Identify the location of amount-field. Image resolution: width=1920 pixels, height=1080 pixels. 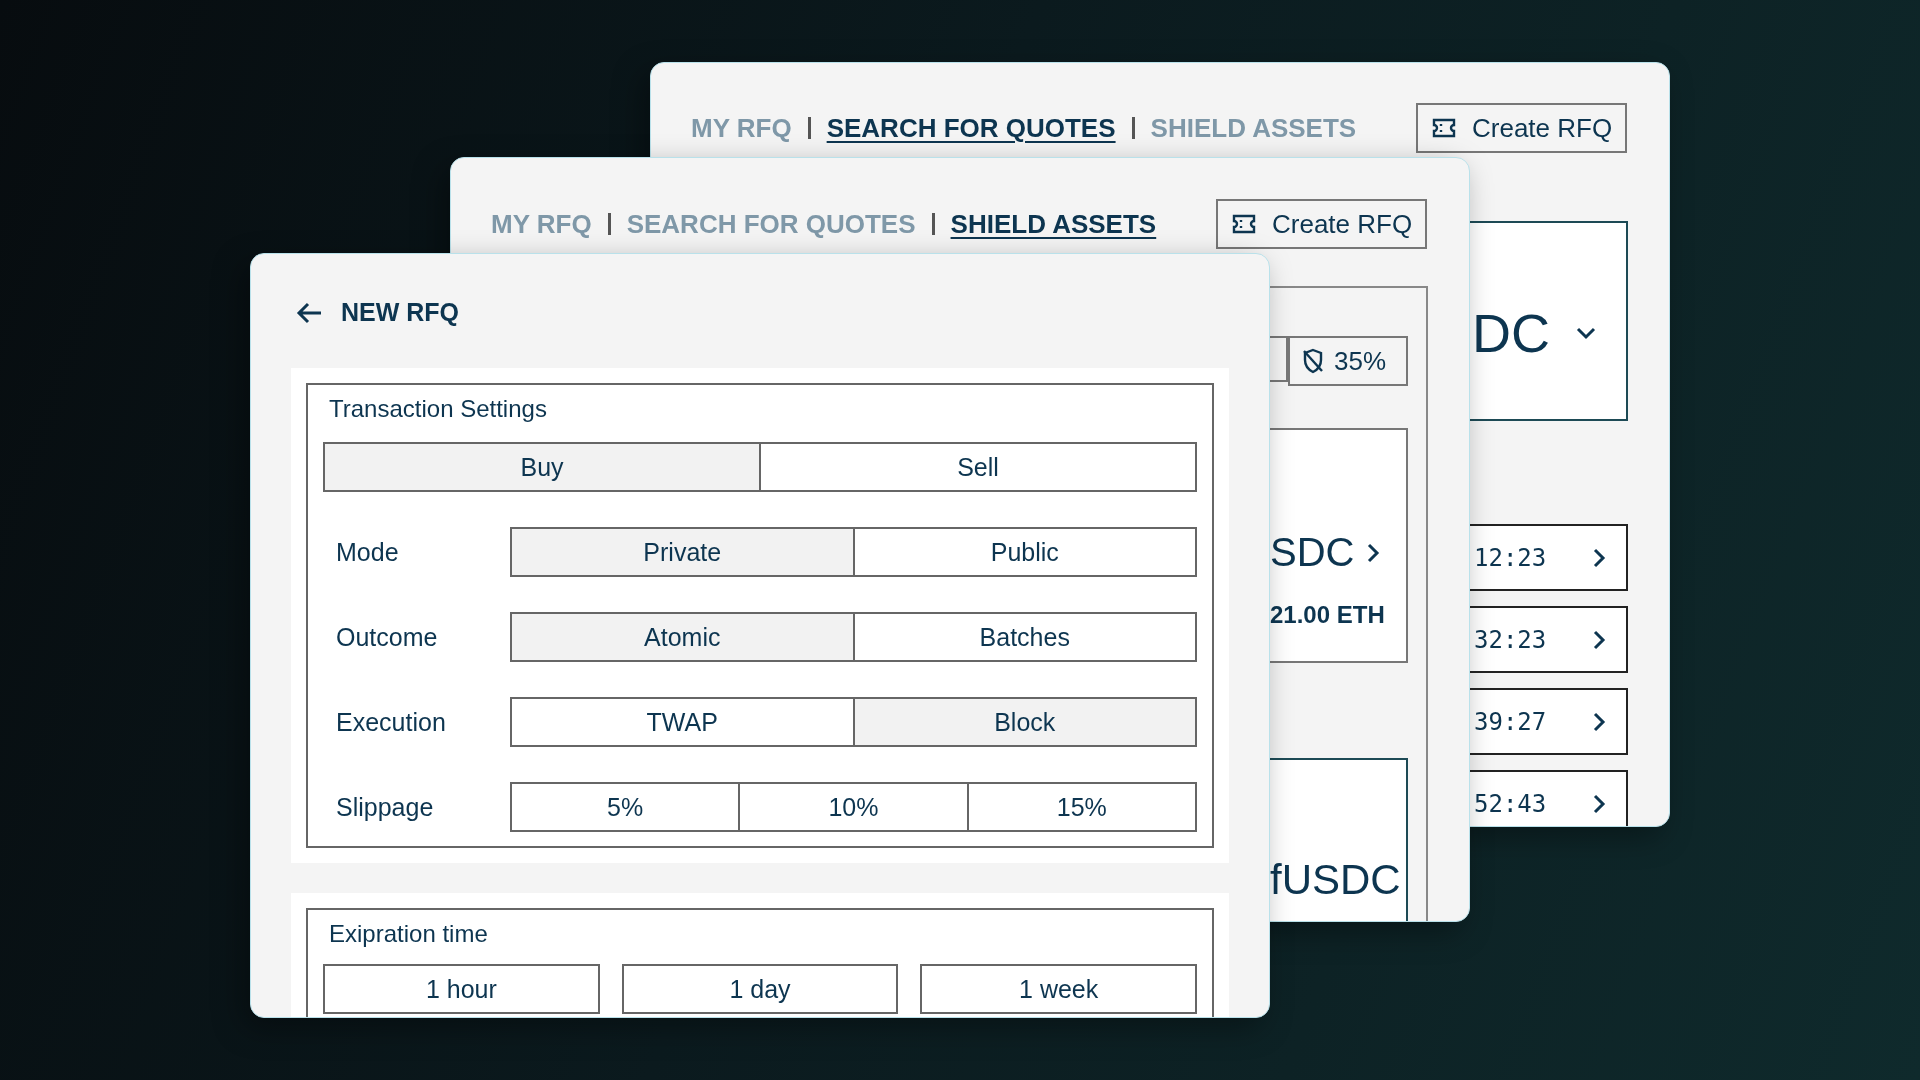
(1279, 359).